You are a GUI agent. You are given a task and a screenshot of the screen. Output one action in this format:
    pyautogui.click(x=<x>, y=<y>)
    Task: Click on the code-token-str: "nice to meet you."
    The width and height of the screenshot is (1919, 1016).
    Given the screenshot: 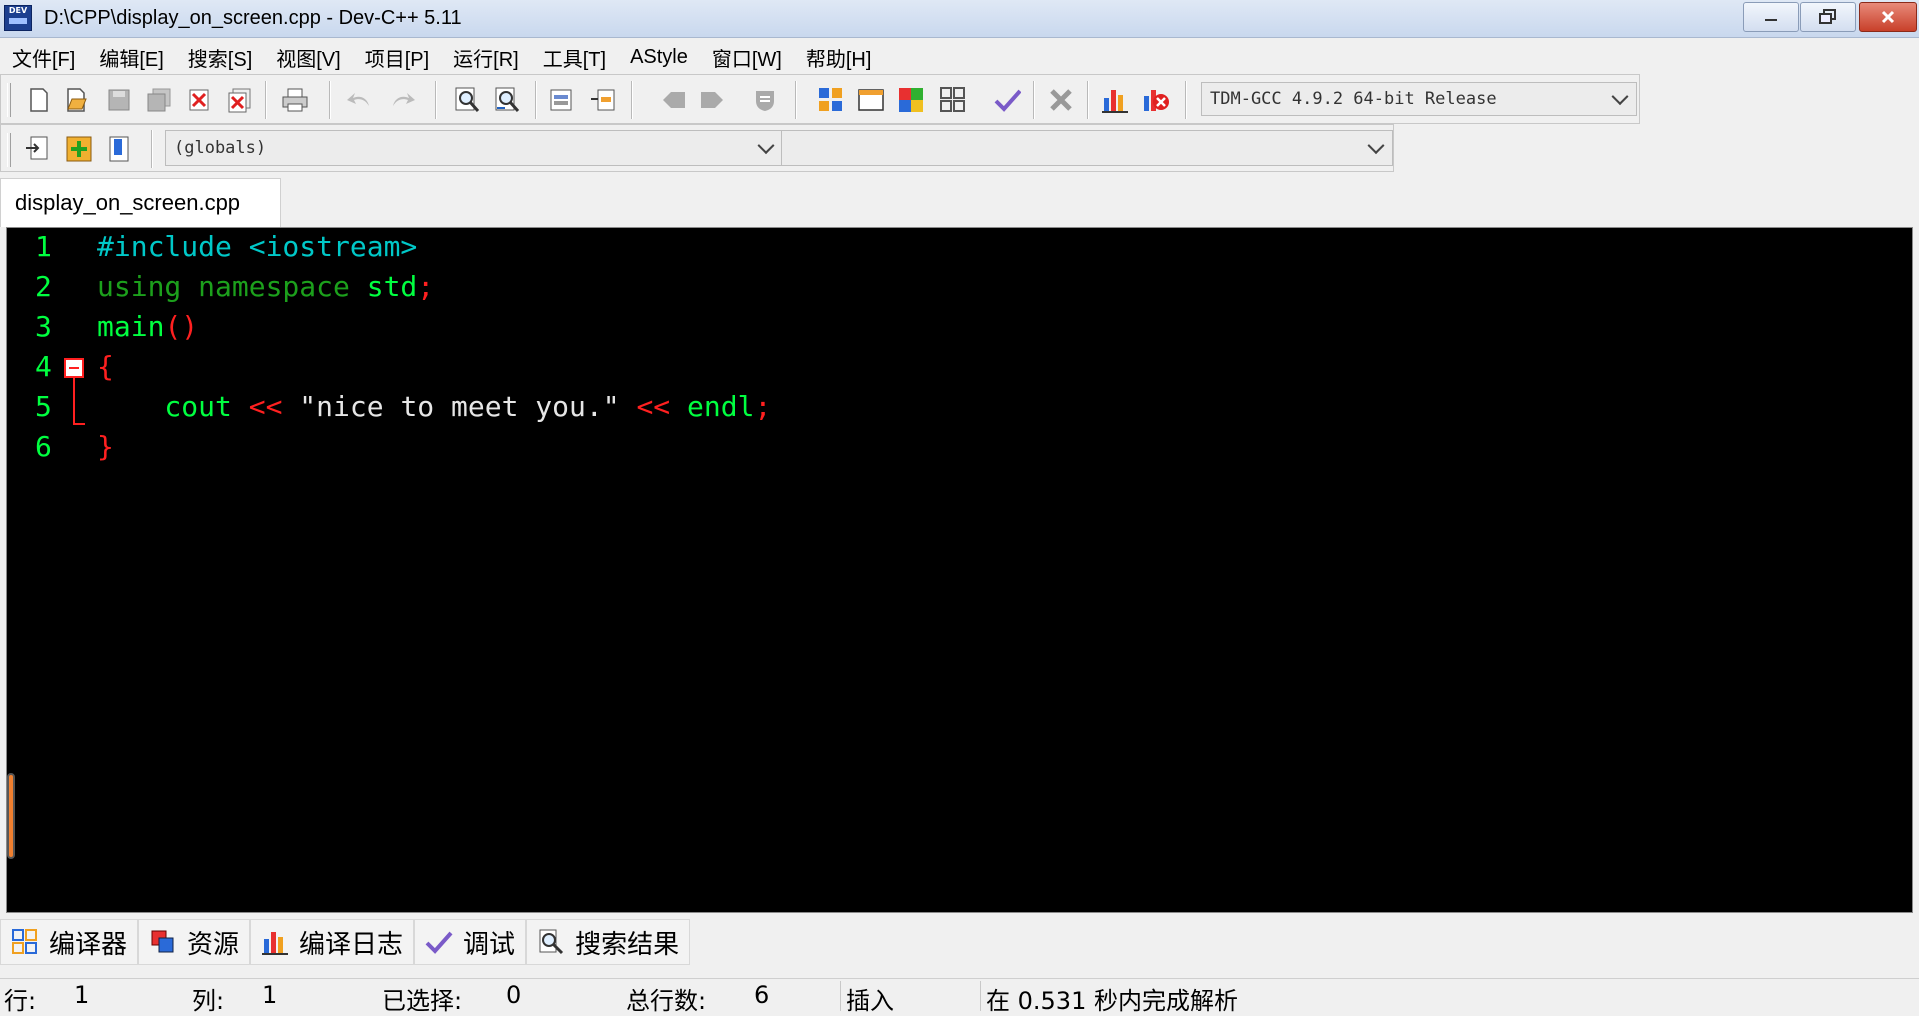 What is the action you would take?
    pyautogui.click(x=459, y=406)
    